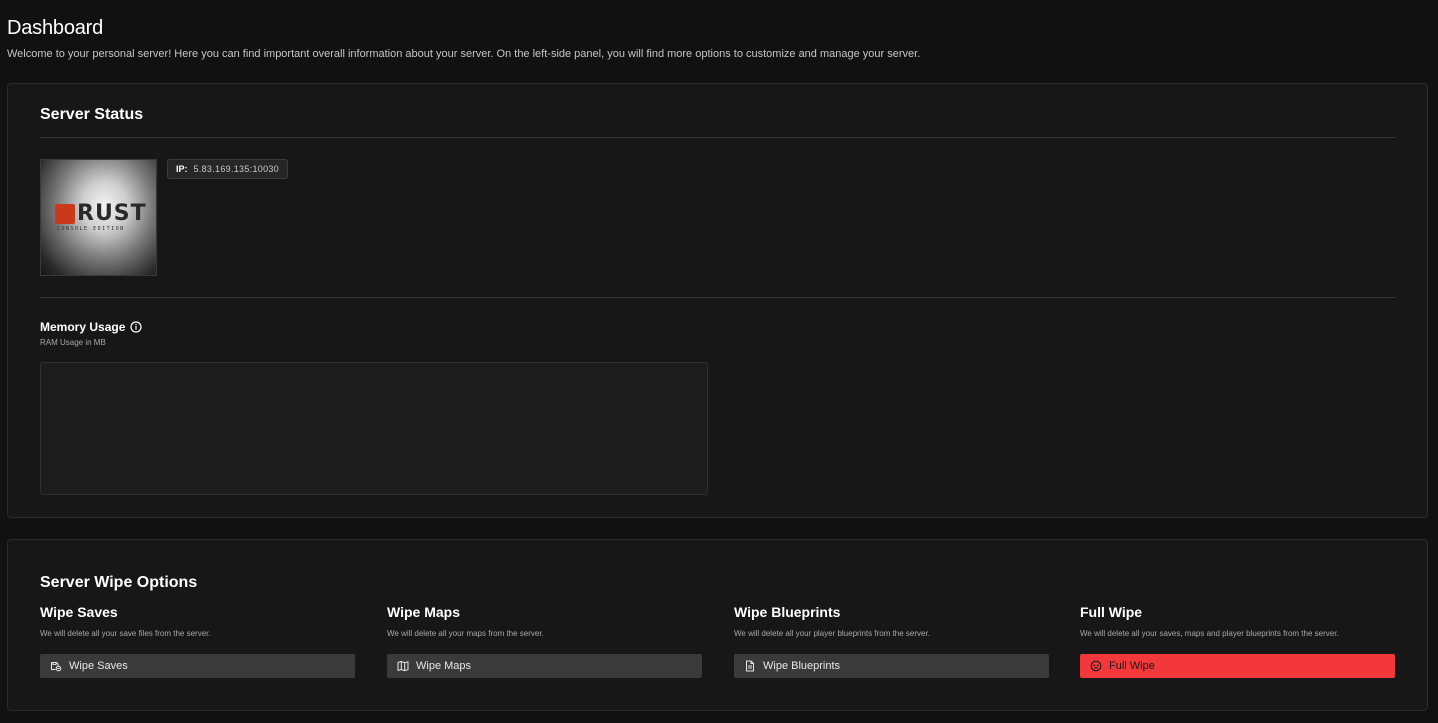 The image size is (1438, 723). What do you see at coordinates (83, 327) in the screenshot?
I see `memory-usage-title: Memory Usage` at bounding box center [83, 327].